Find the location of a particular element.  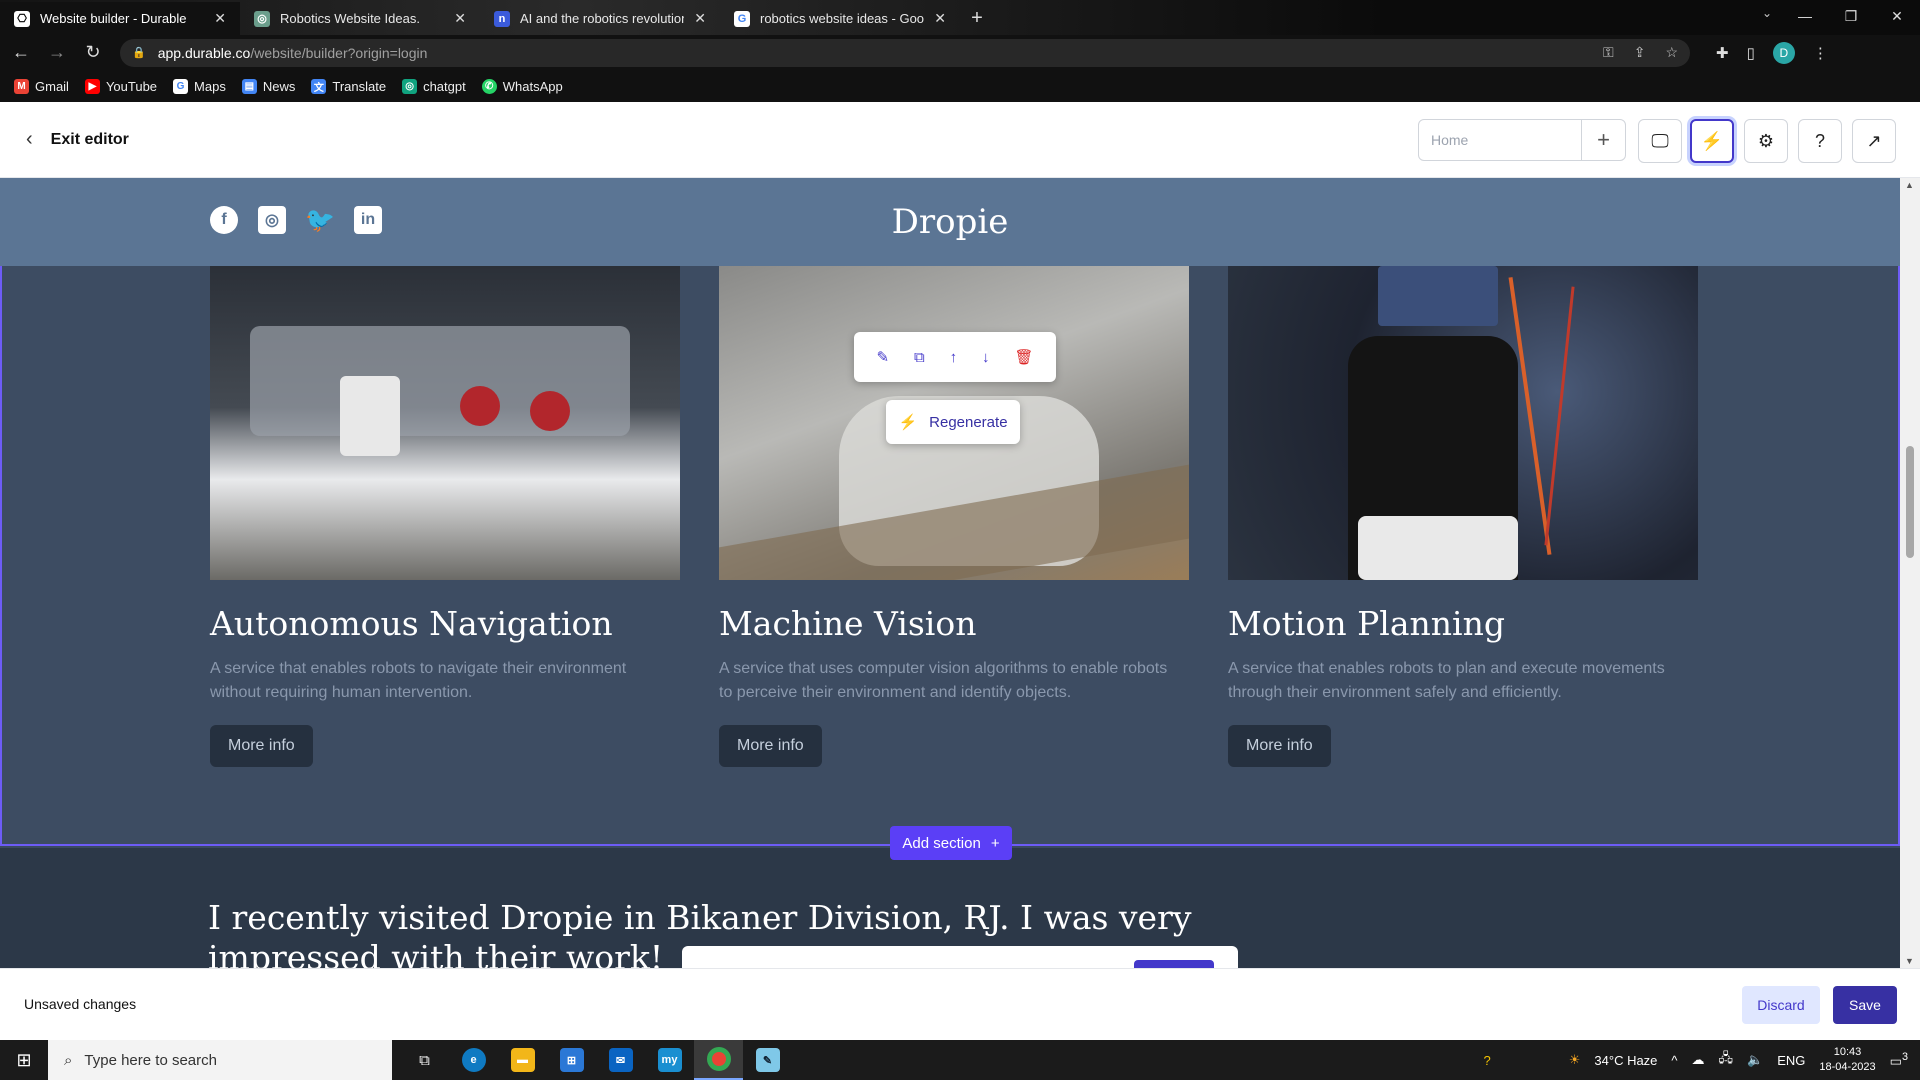

network-icon: 🖧 is located at coordinates (1726, 1060).